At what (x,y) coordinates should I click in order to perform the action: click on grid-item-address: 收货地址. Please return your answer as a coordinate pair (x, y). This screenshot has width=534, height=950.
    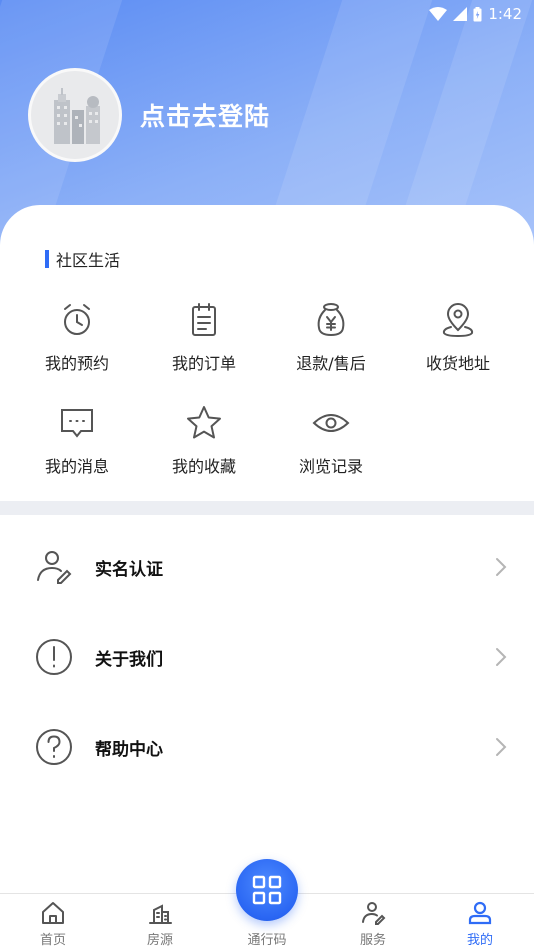
    Looking at the image, I should click on (458, 337).